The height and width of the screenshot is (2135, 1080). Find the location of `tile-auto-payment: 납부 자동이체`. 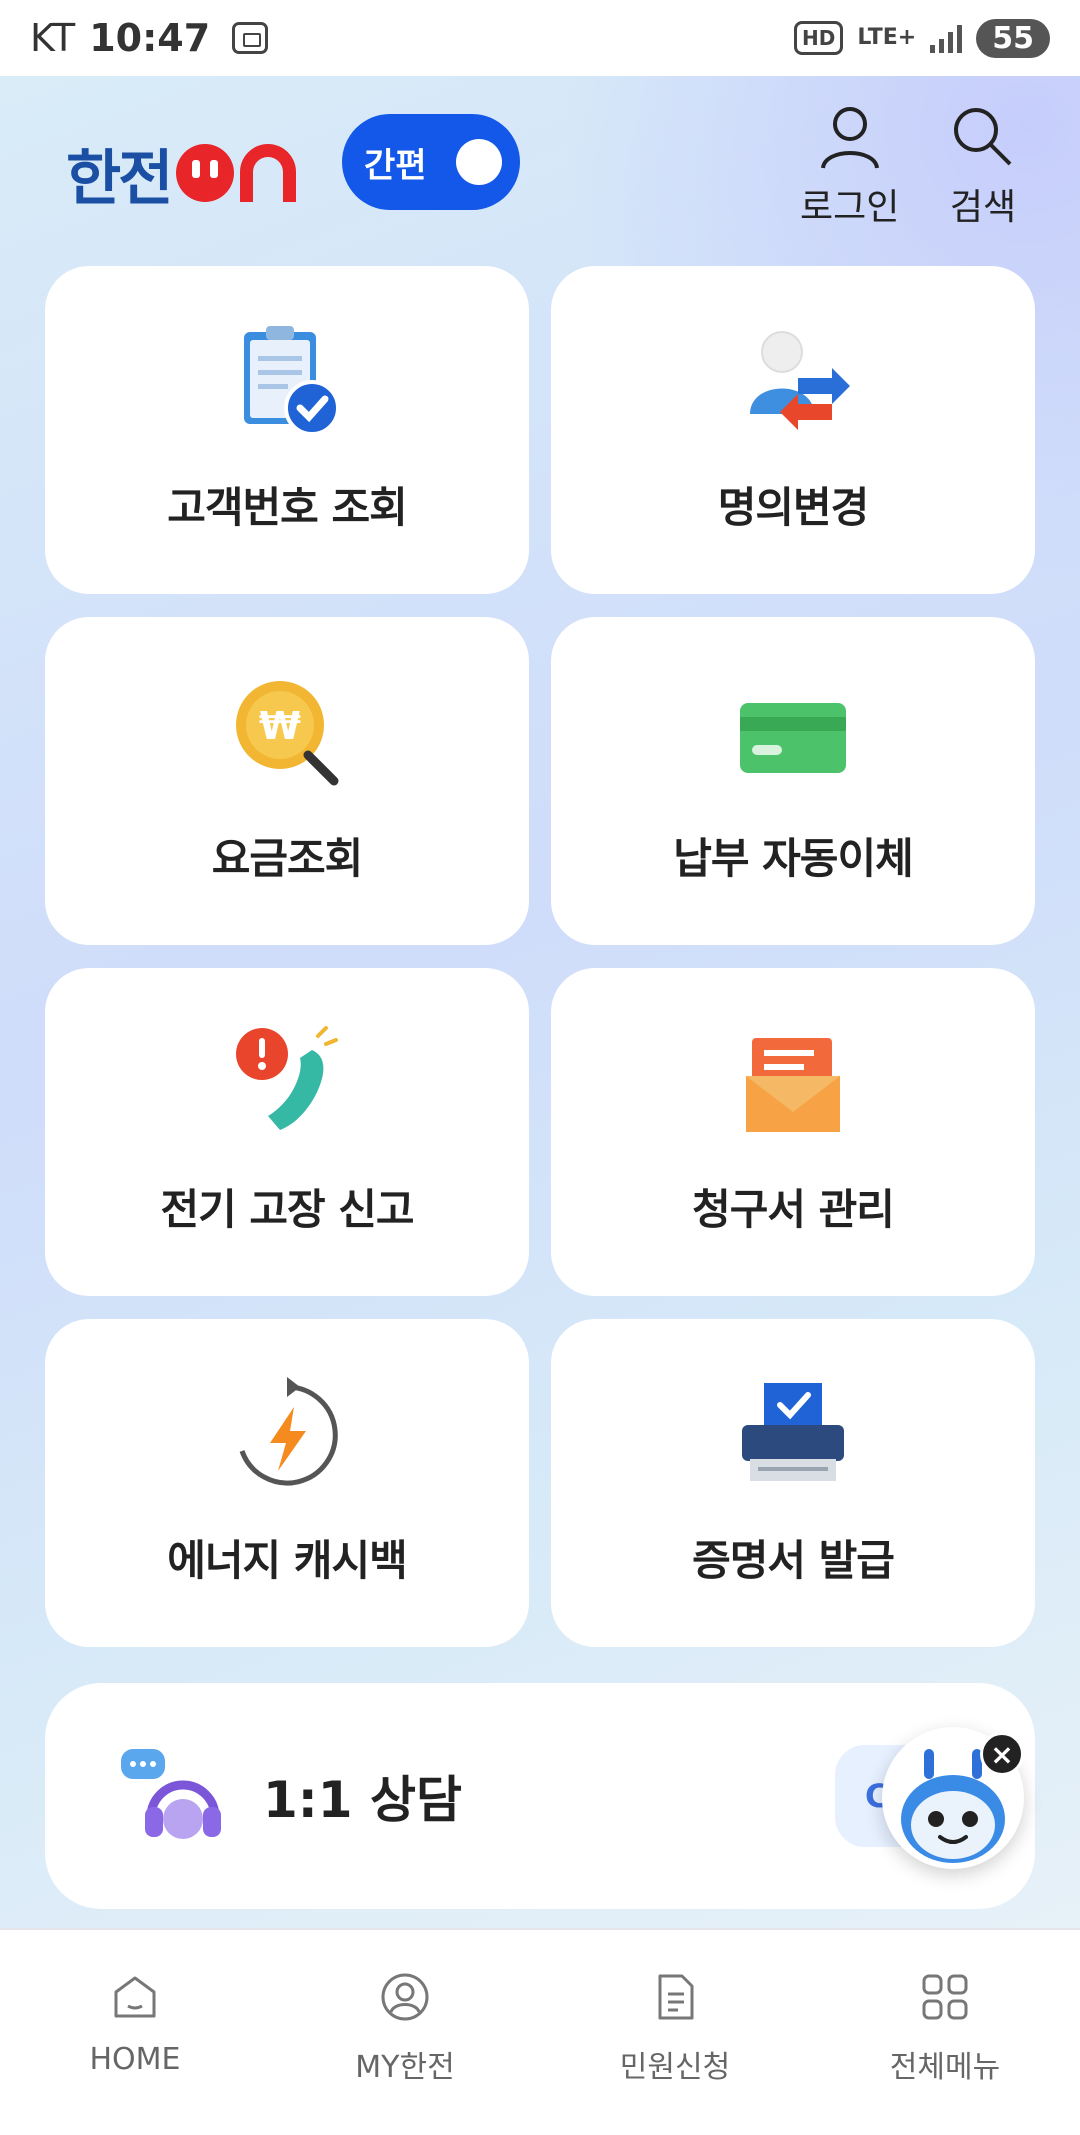

tile-auto-payment: 납부 자동이체 is located at coordinates (793, 781).